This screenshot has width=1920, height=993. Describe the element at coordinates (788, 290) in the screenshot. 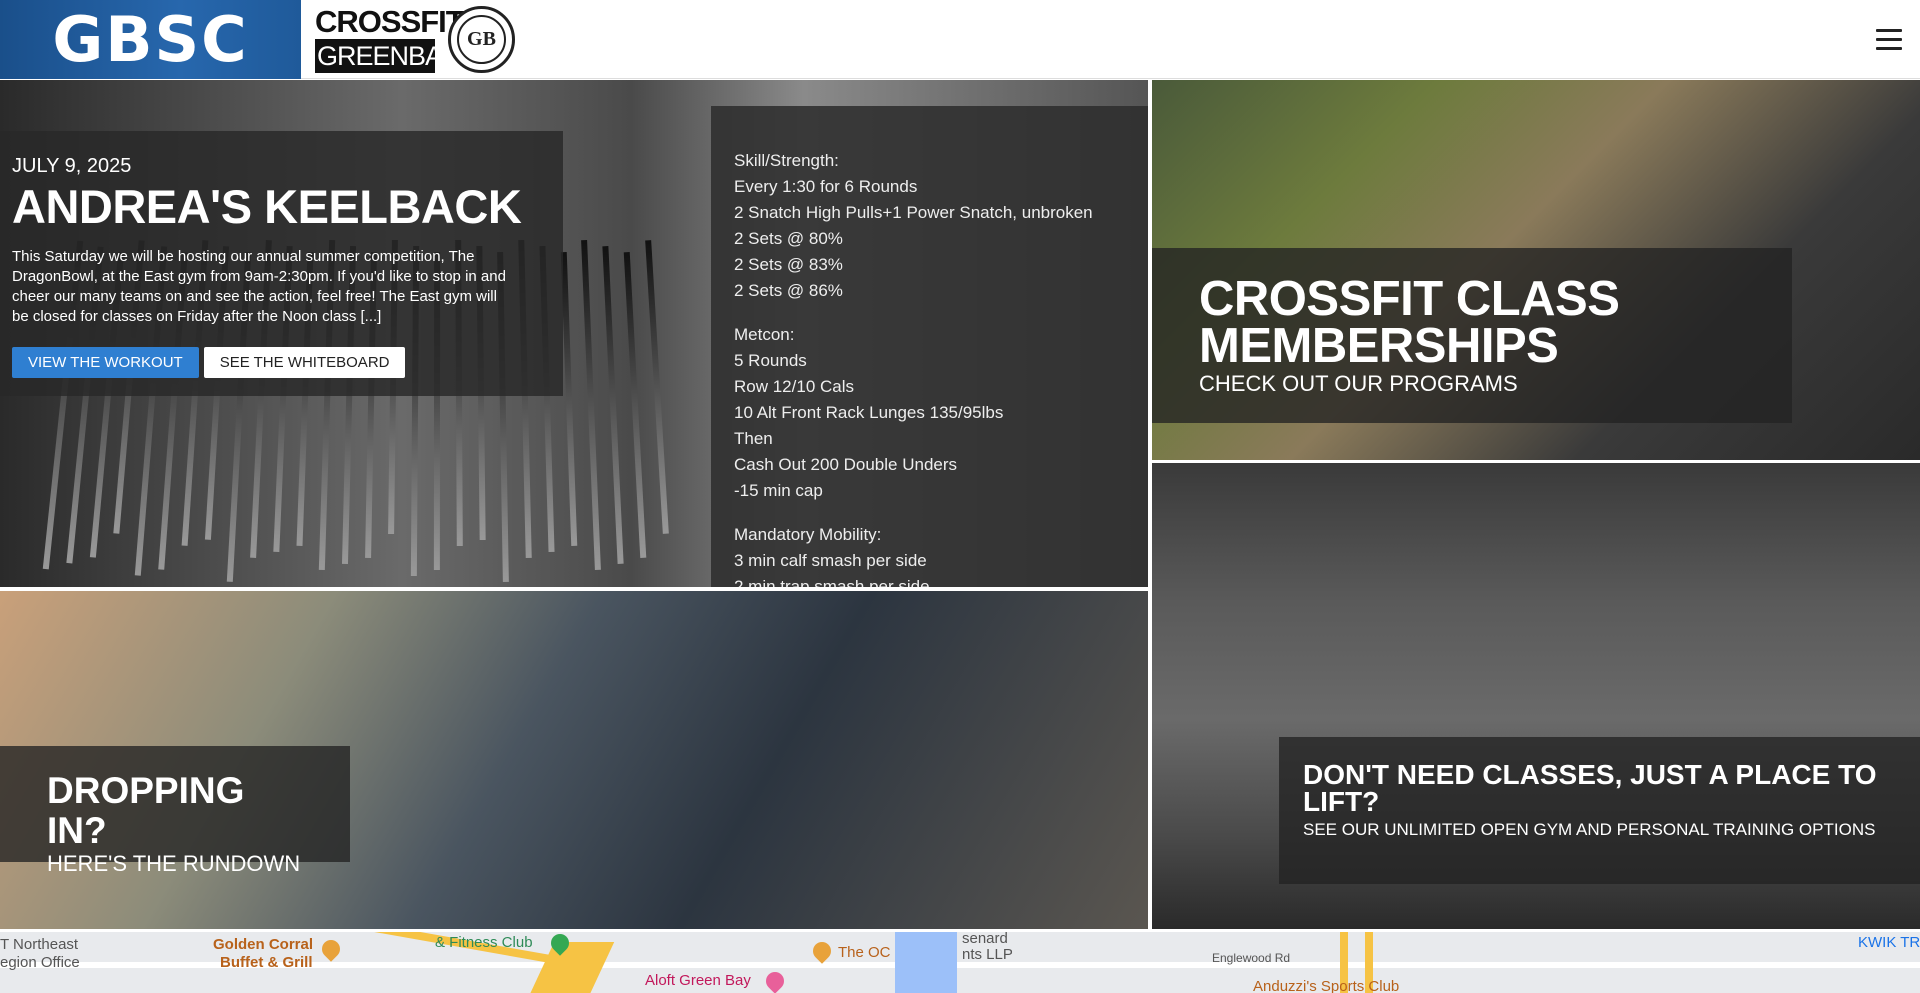

I see `workout-line: 2 Sets @ 86%` at that location.